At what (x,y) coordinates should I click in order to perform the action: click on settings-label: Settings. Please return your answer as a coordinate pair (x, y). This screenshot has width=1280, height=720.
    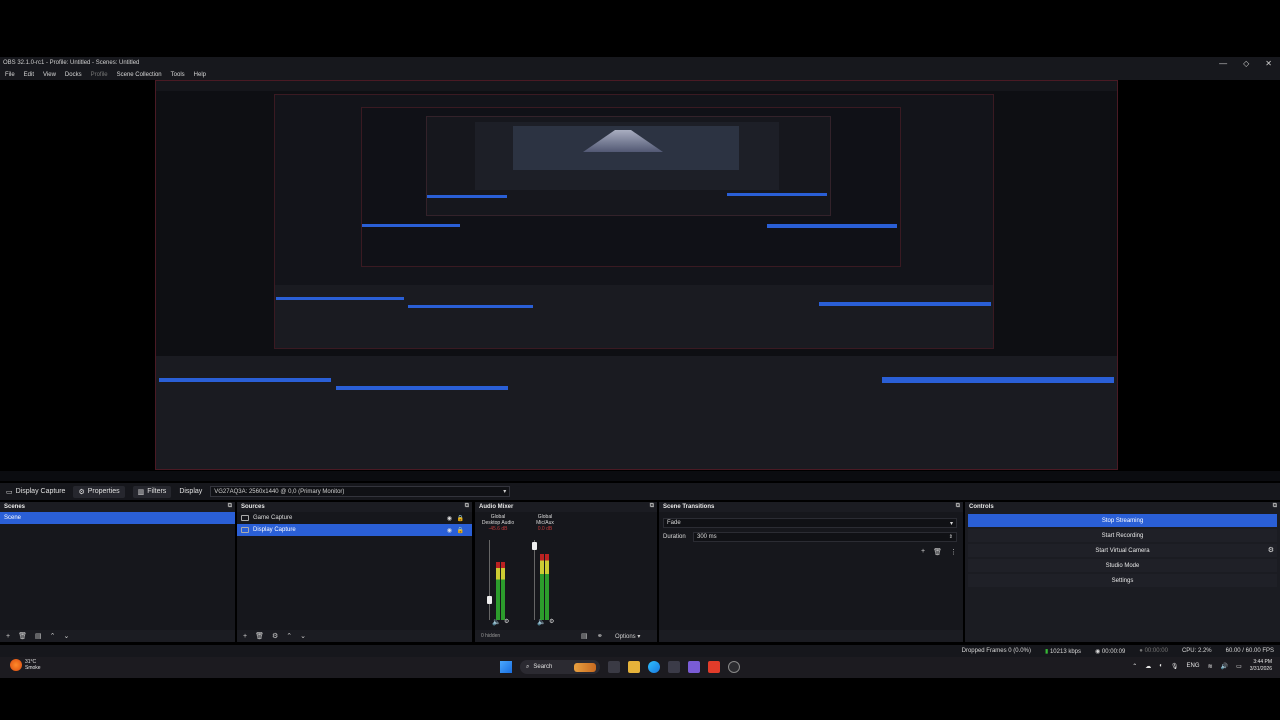
    Looking at the image, I should click on (1122, 580).